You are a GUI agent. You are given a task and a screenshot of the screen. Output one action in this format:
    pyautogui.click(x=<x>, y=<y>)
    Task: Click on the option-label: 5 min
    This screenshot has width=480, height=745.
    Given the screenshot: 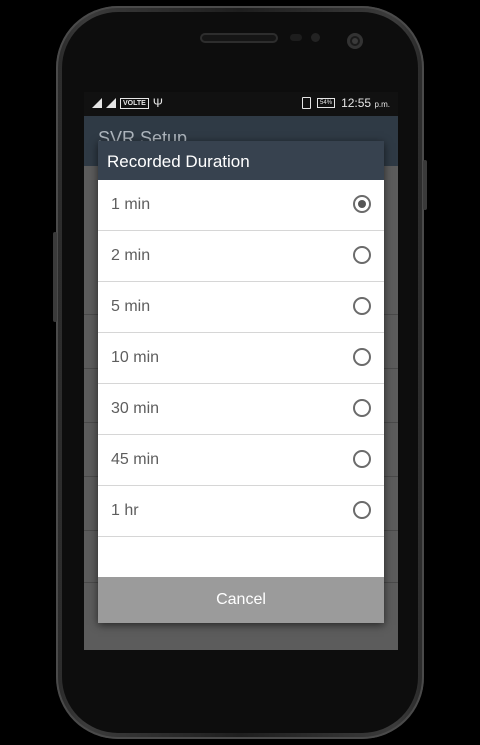 What is the action you would take?
    pyautogui.click(x=131, y=306)
    